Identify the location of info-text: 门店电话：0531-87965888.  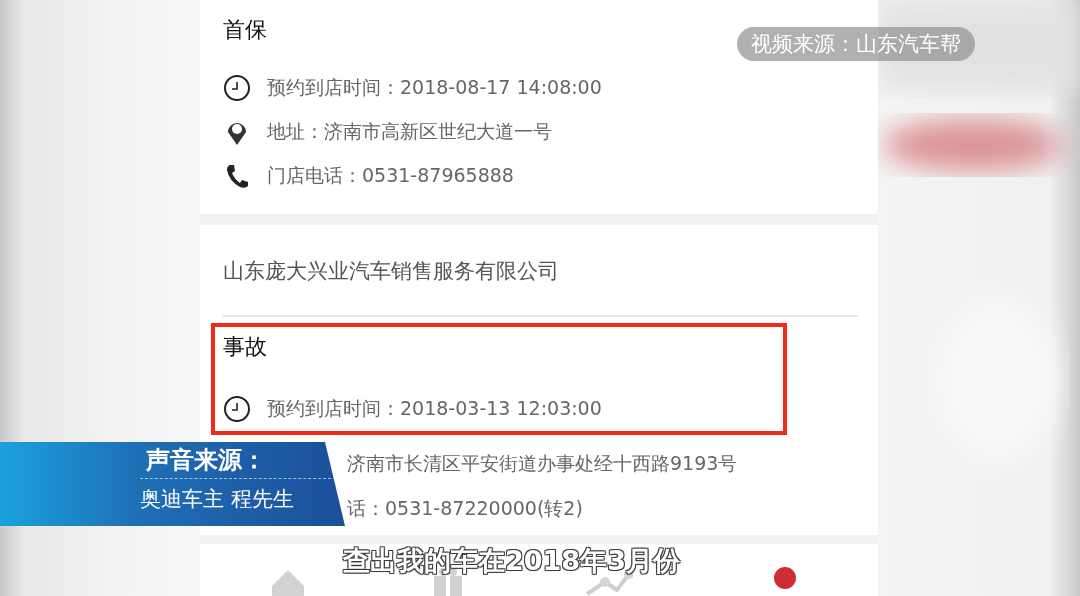
(390, 175).